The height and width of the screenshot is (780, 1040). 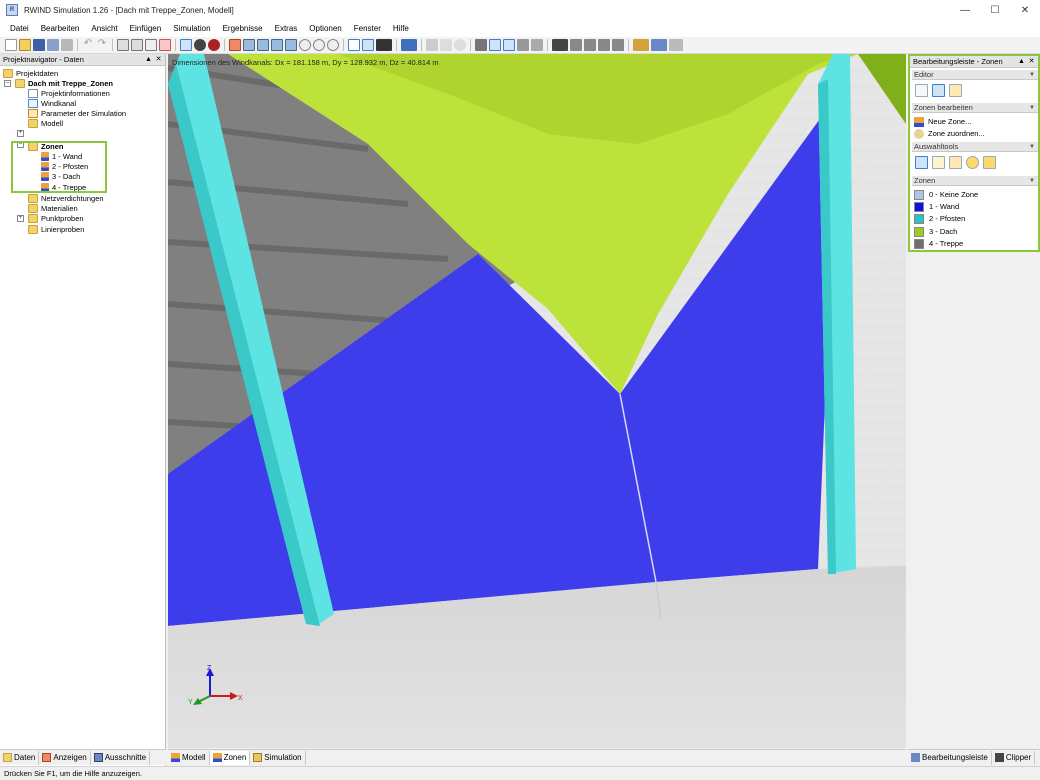 What do you see at coordinates (20, 757) in the screenshot?
I see `tab-daten: Daten` at bounding box center [20, 757].